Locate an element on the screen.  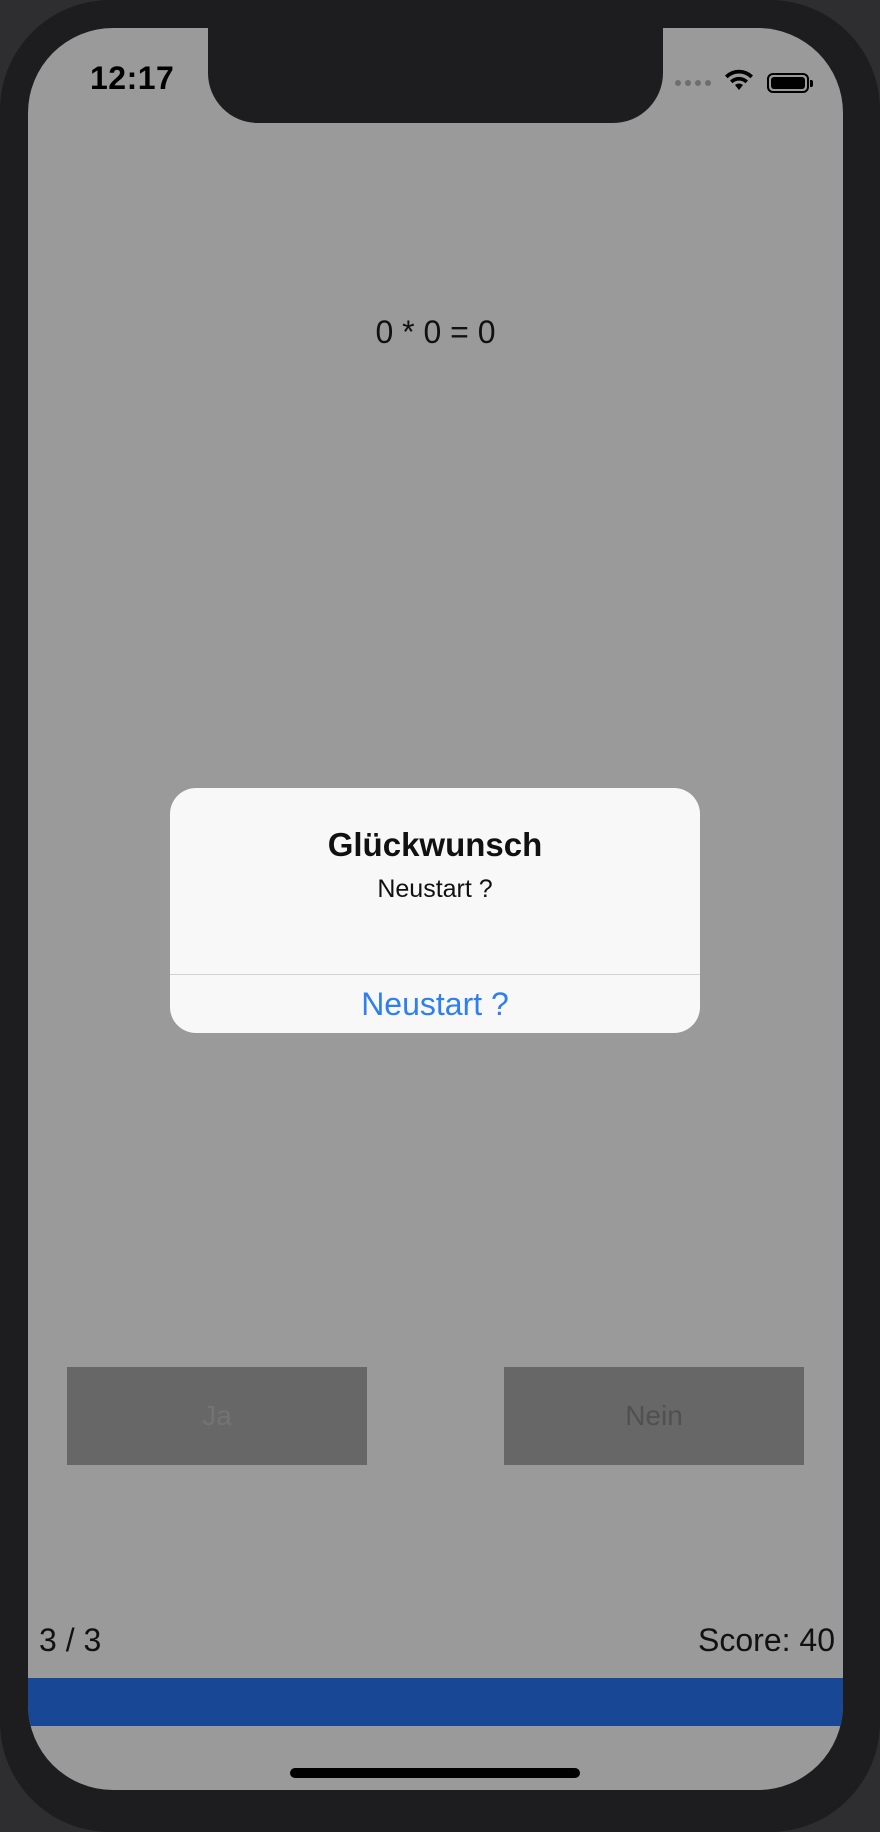
progress-fill is located at coordinates (435, 1702).